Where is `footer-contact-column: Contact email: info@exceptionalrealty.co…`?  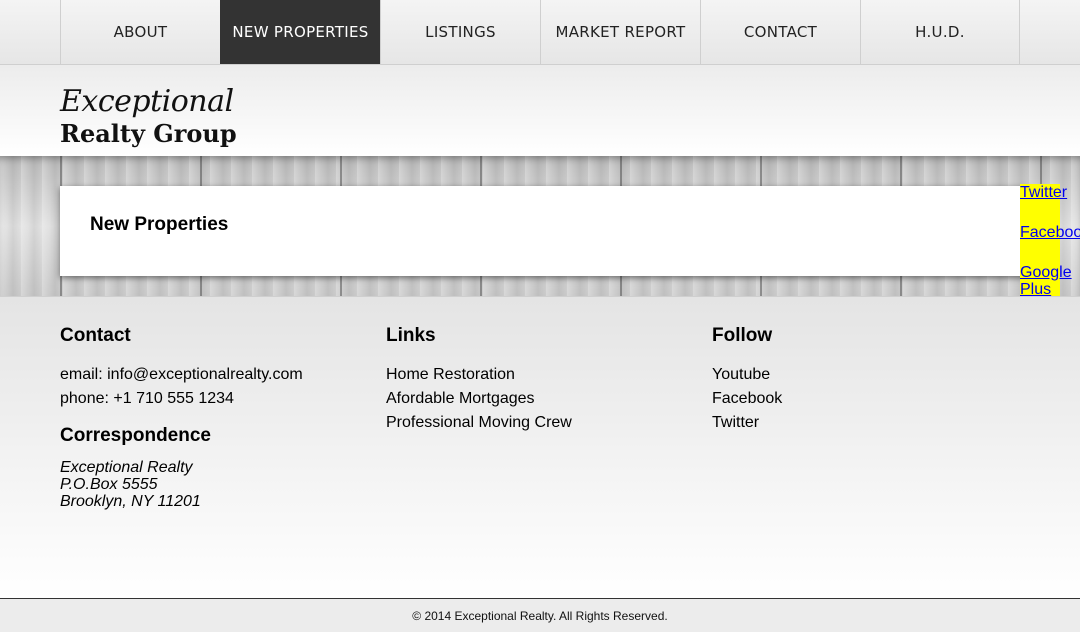
footer-contact-column: Contact email: info@exceptionalrealty.co… is located at coordinates (181, 417).